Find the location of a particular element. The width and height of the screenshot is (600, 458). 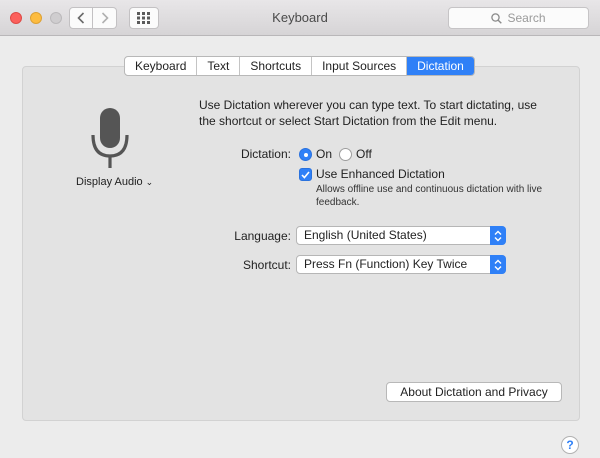

enhanced-dictation-label: Use Enhanced Dictation is located at coordinates (380, 174).